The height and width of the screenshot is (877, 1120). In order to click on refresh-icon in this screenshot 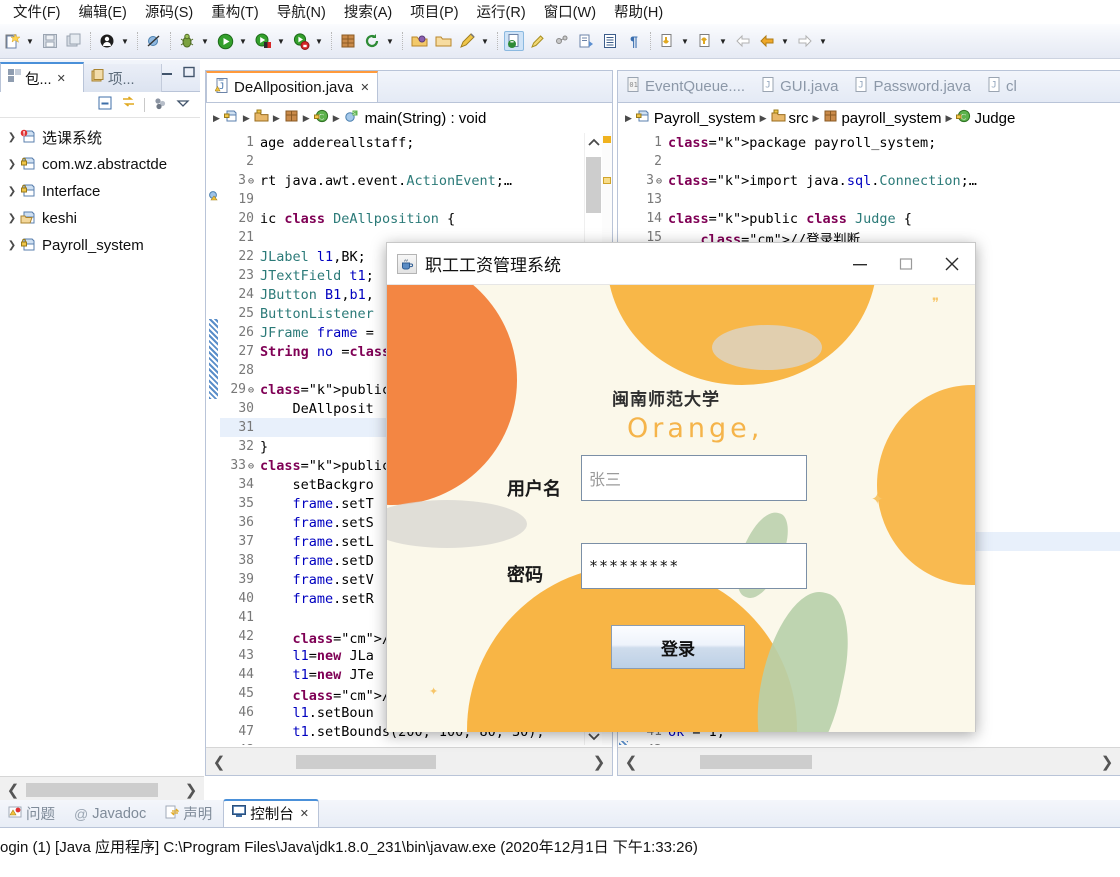, I will do `click(372, 41)`.